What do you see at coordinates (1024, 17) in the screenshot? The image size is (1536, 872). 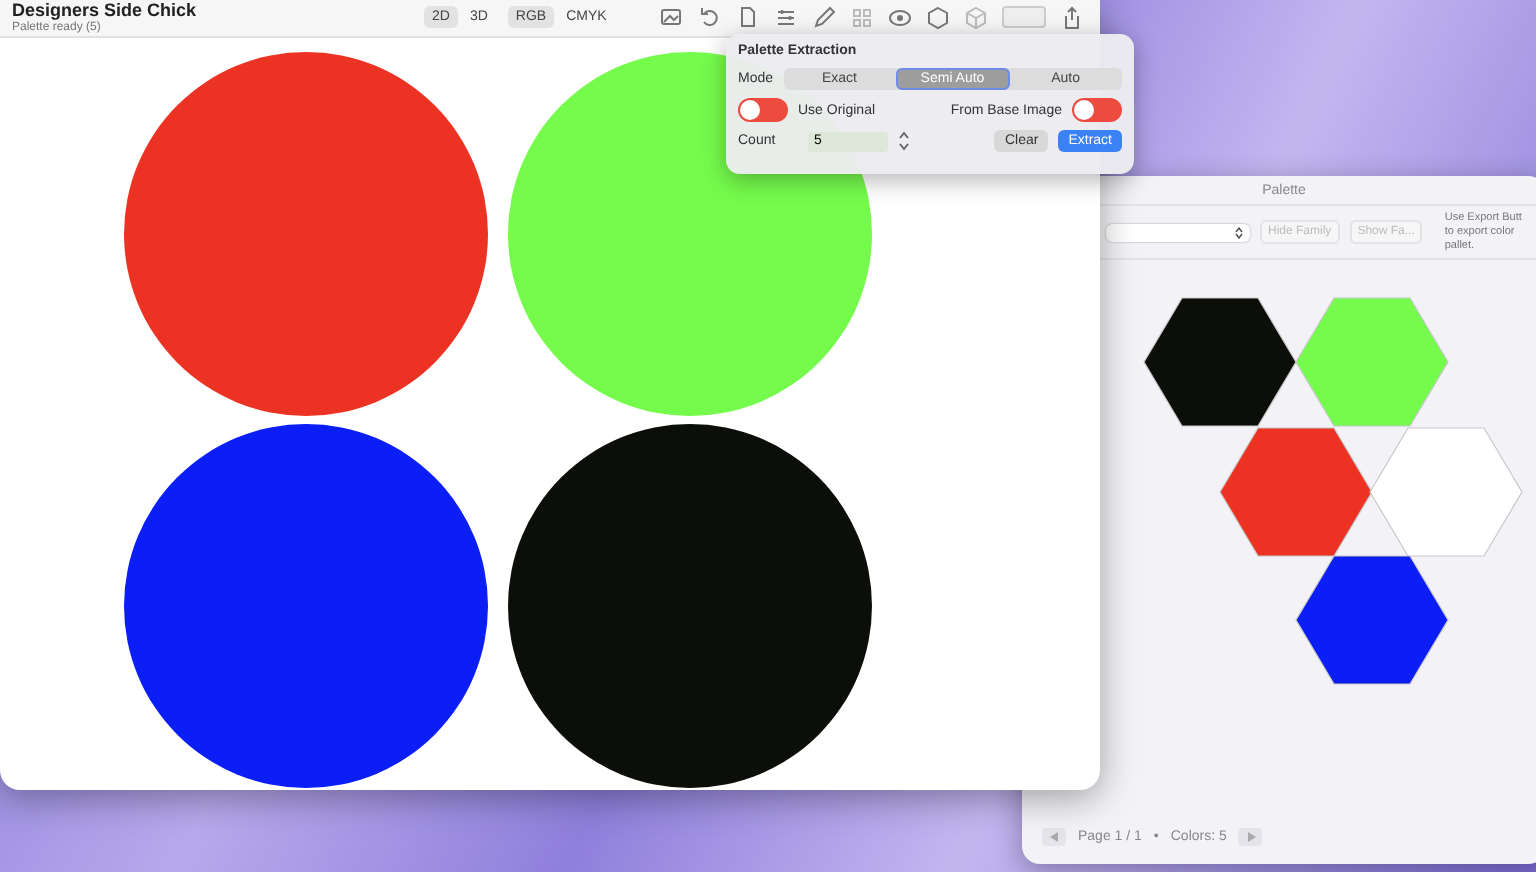 I see `color-well` at bounding box center [1024, 17].